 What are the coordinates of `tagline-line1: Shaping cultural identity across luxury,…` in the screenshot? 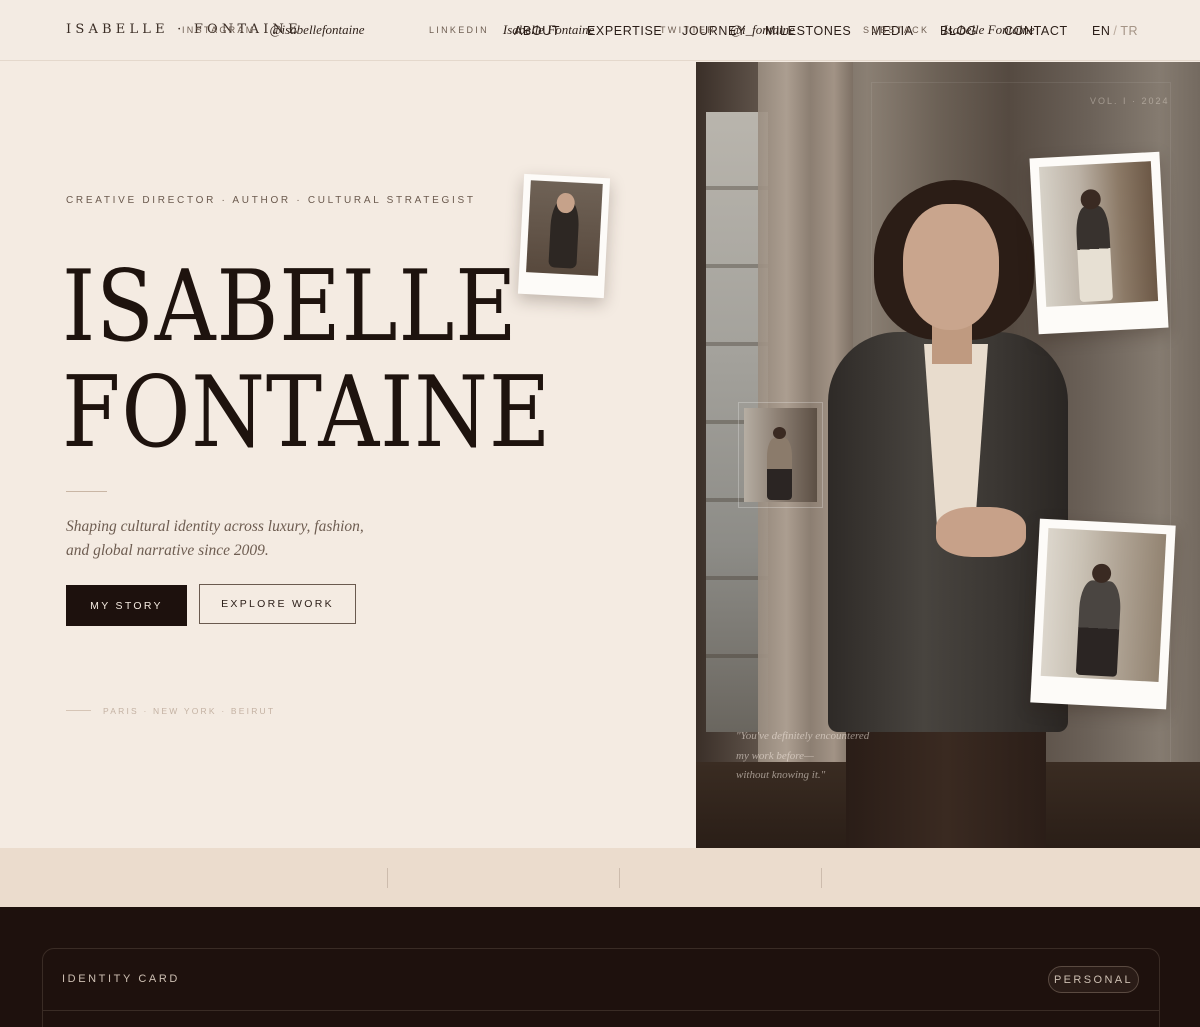 It's located at (215, 526).